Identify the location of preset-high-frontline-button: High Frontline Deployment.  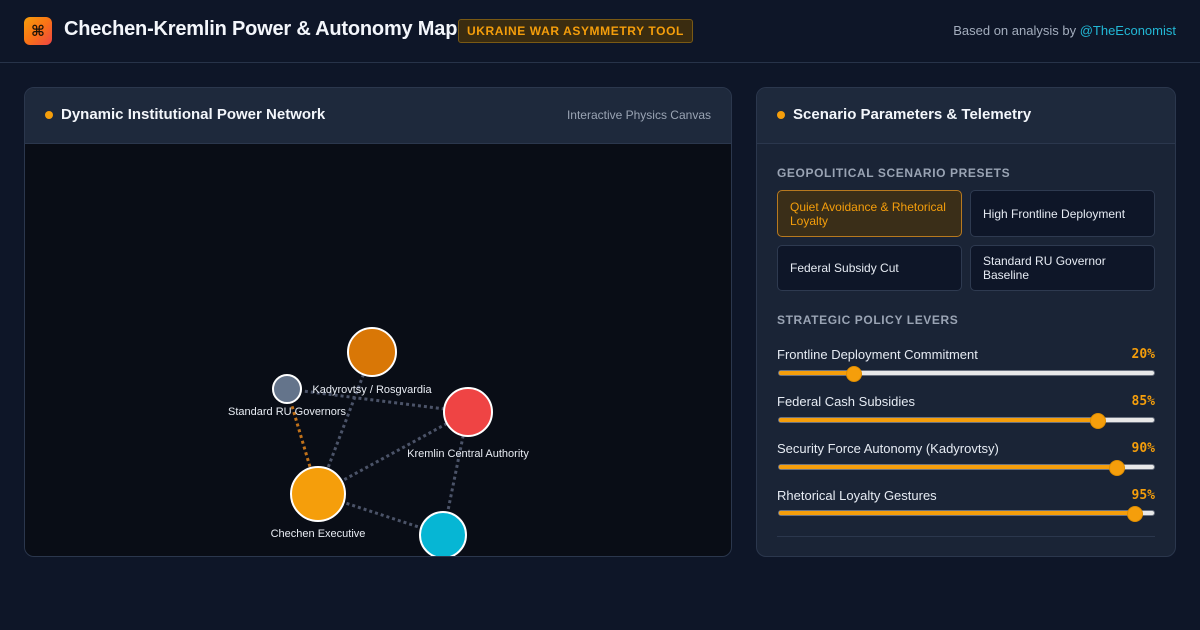
(1062, 213).